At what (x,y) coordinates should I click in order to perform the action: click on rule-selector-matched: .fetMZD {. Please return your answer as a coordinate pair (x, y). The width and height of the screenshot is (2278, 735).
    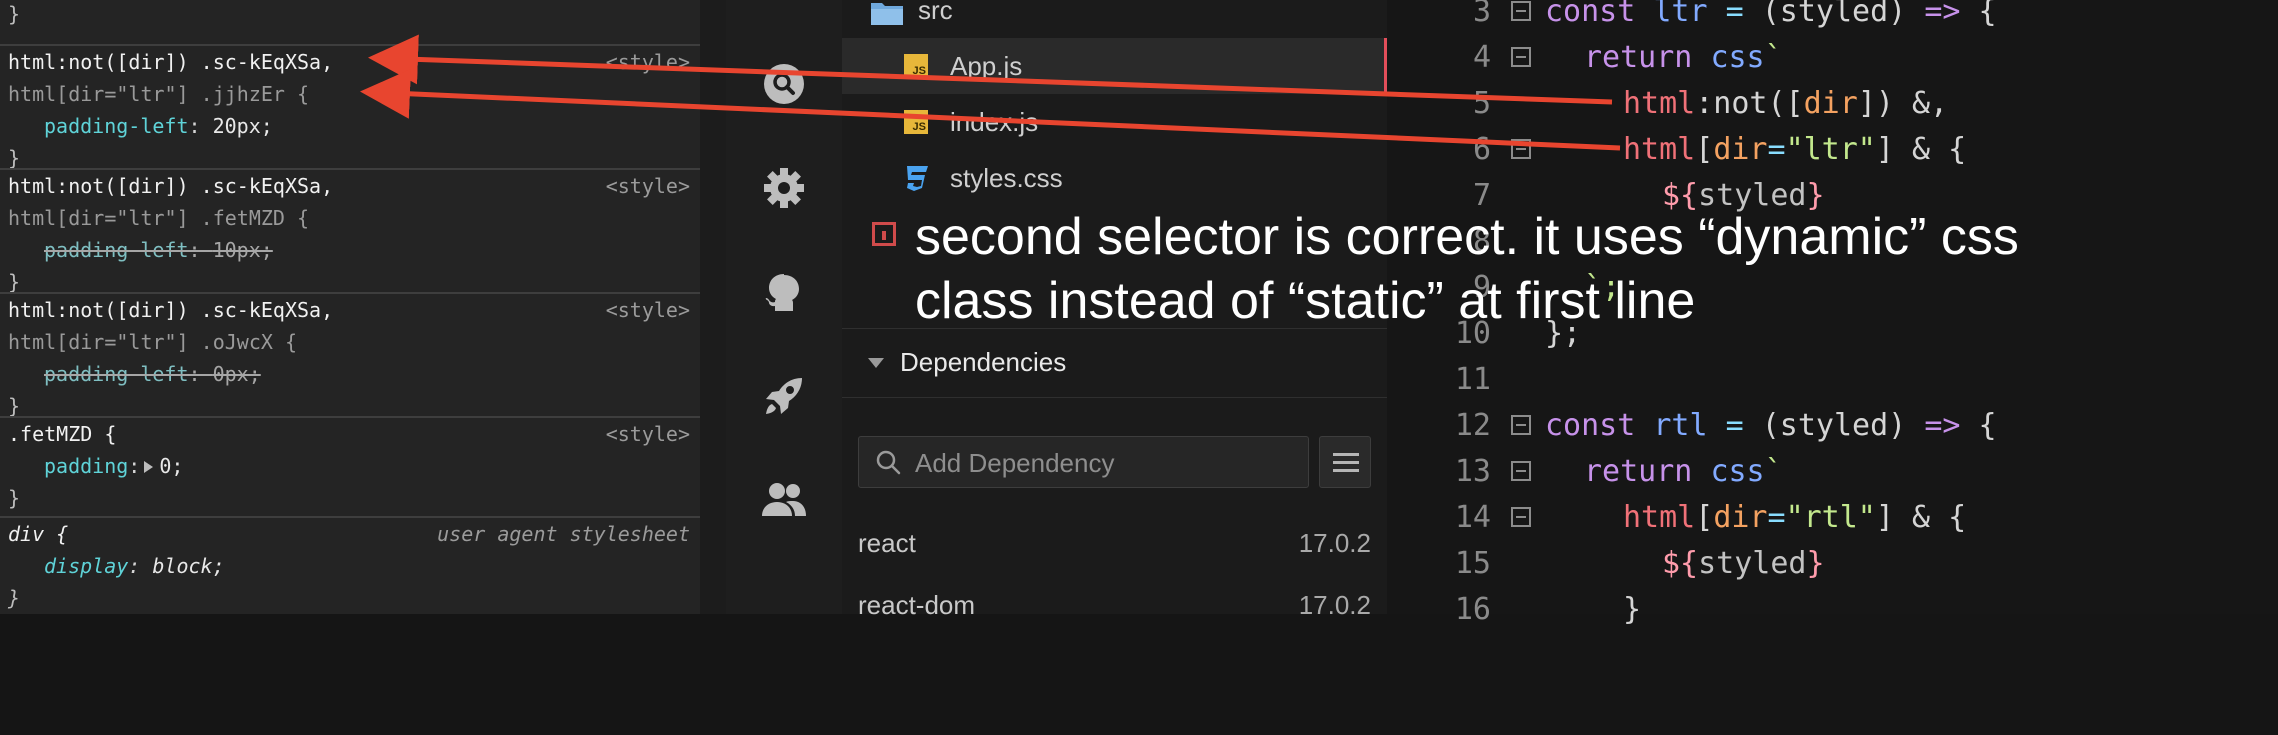
    Looking at the image, I should click on (351, 434).